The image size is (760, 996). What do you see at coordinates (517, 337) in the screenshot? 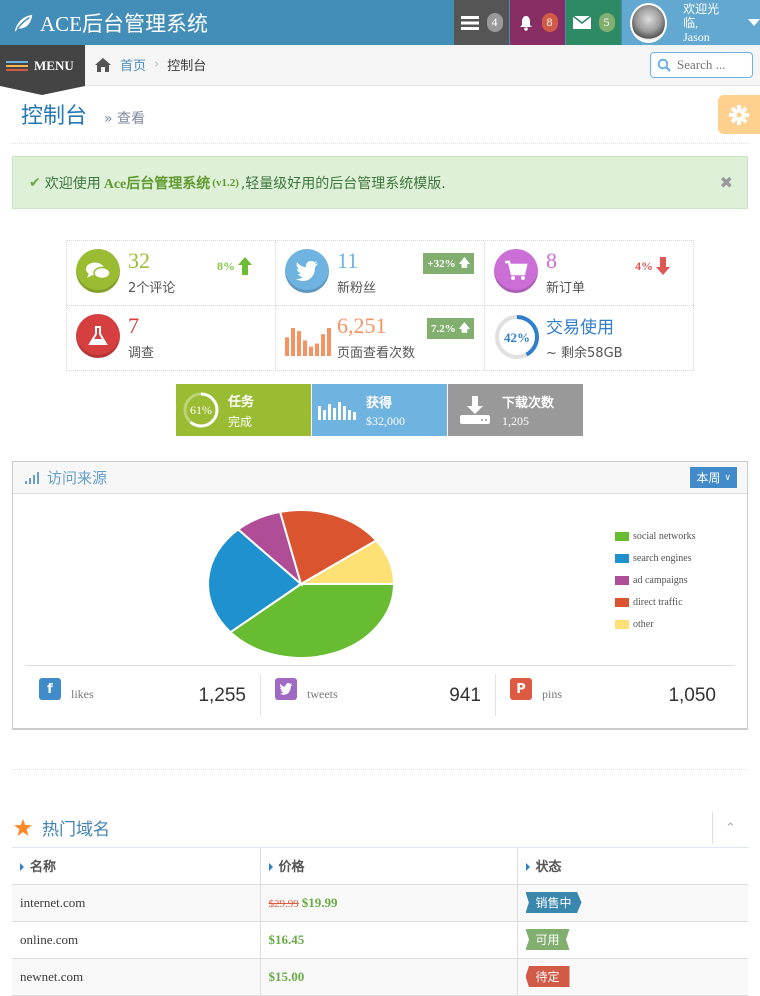
I see `storage-percent: 42%` at bounding box center [517, 337].